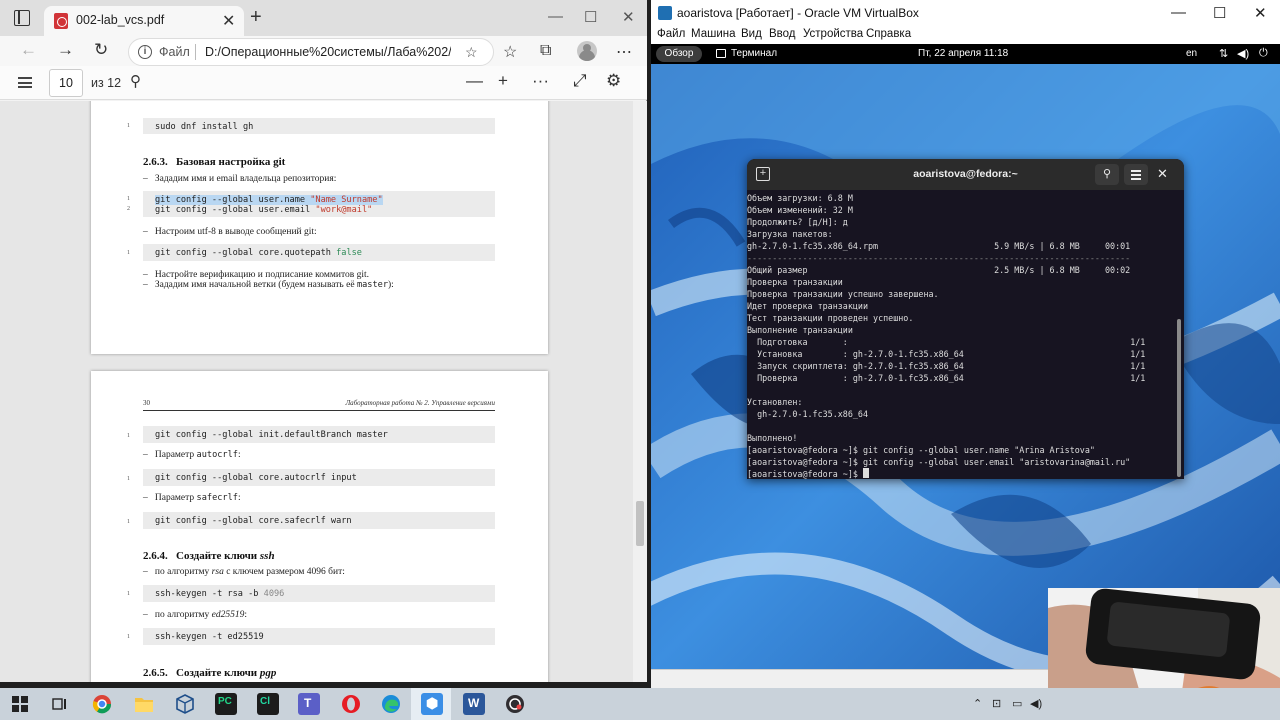 This screenshot has height=720, width=1280. I want to click on volume-icon: ◀), so click(1243, 53).